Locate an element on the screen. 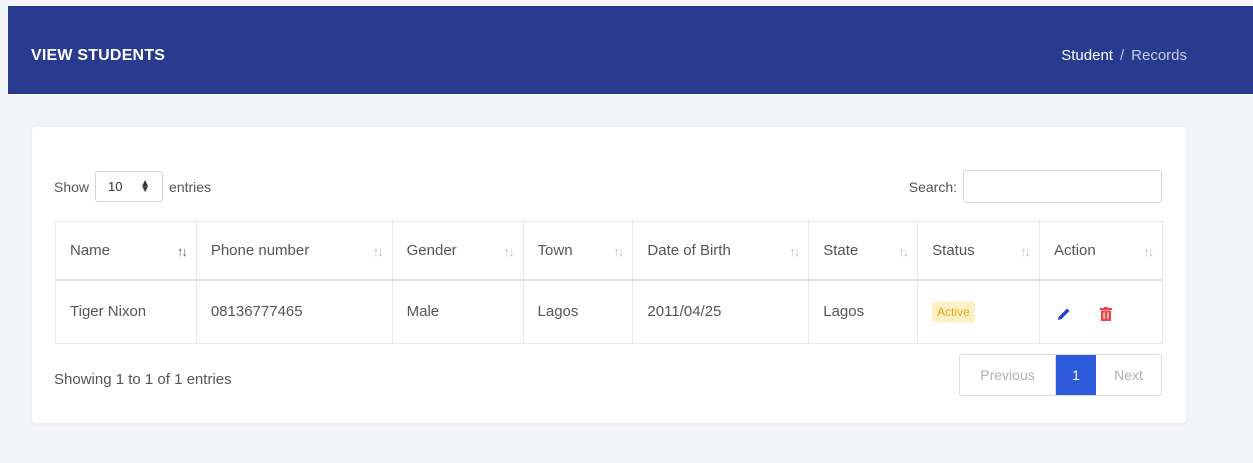 The height and width of the screenshot is (463, 1253). column-header-status: Status ↑↓ is located at coordinates (979, 251).